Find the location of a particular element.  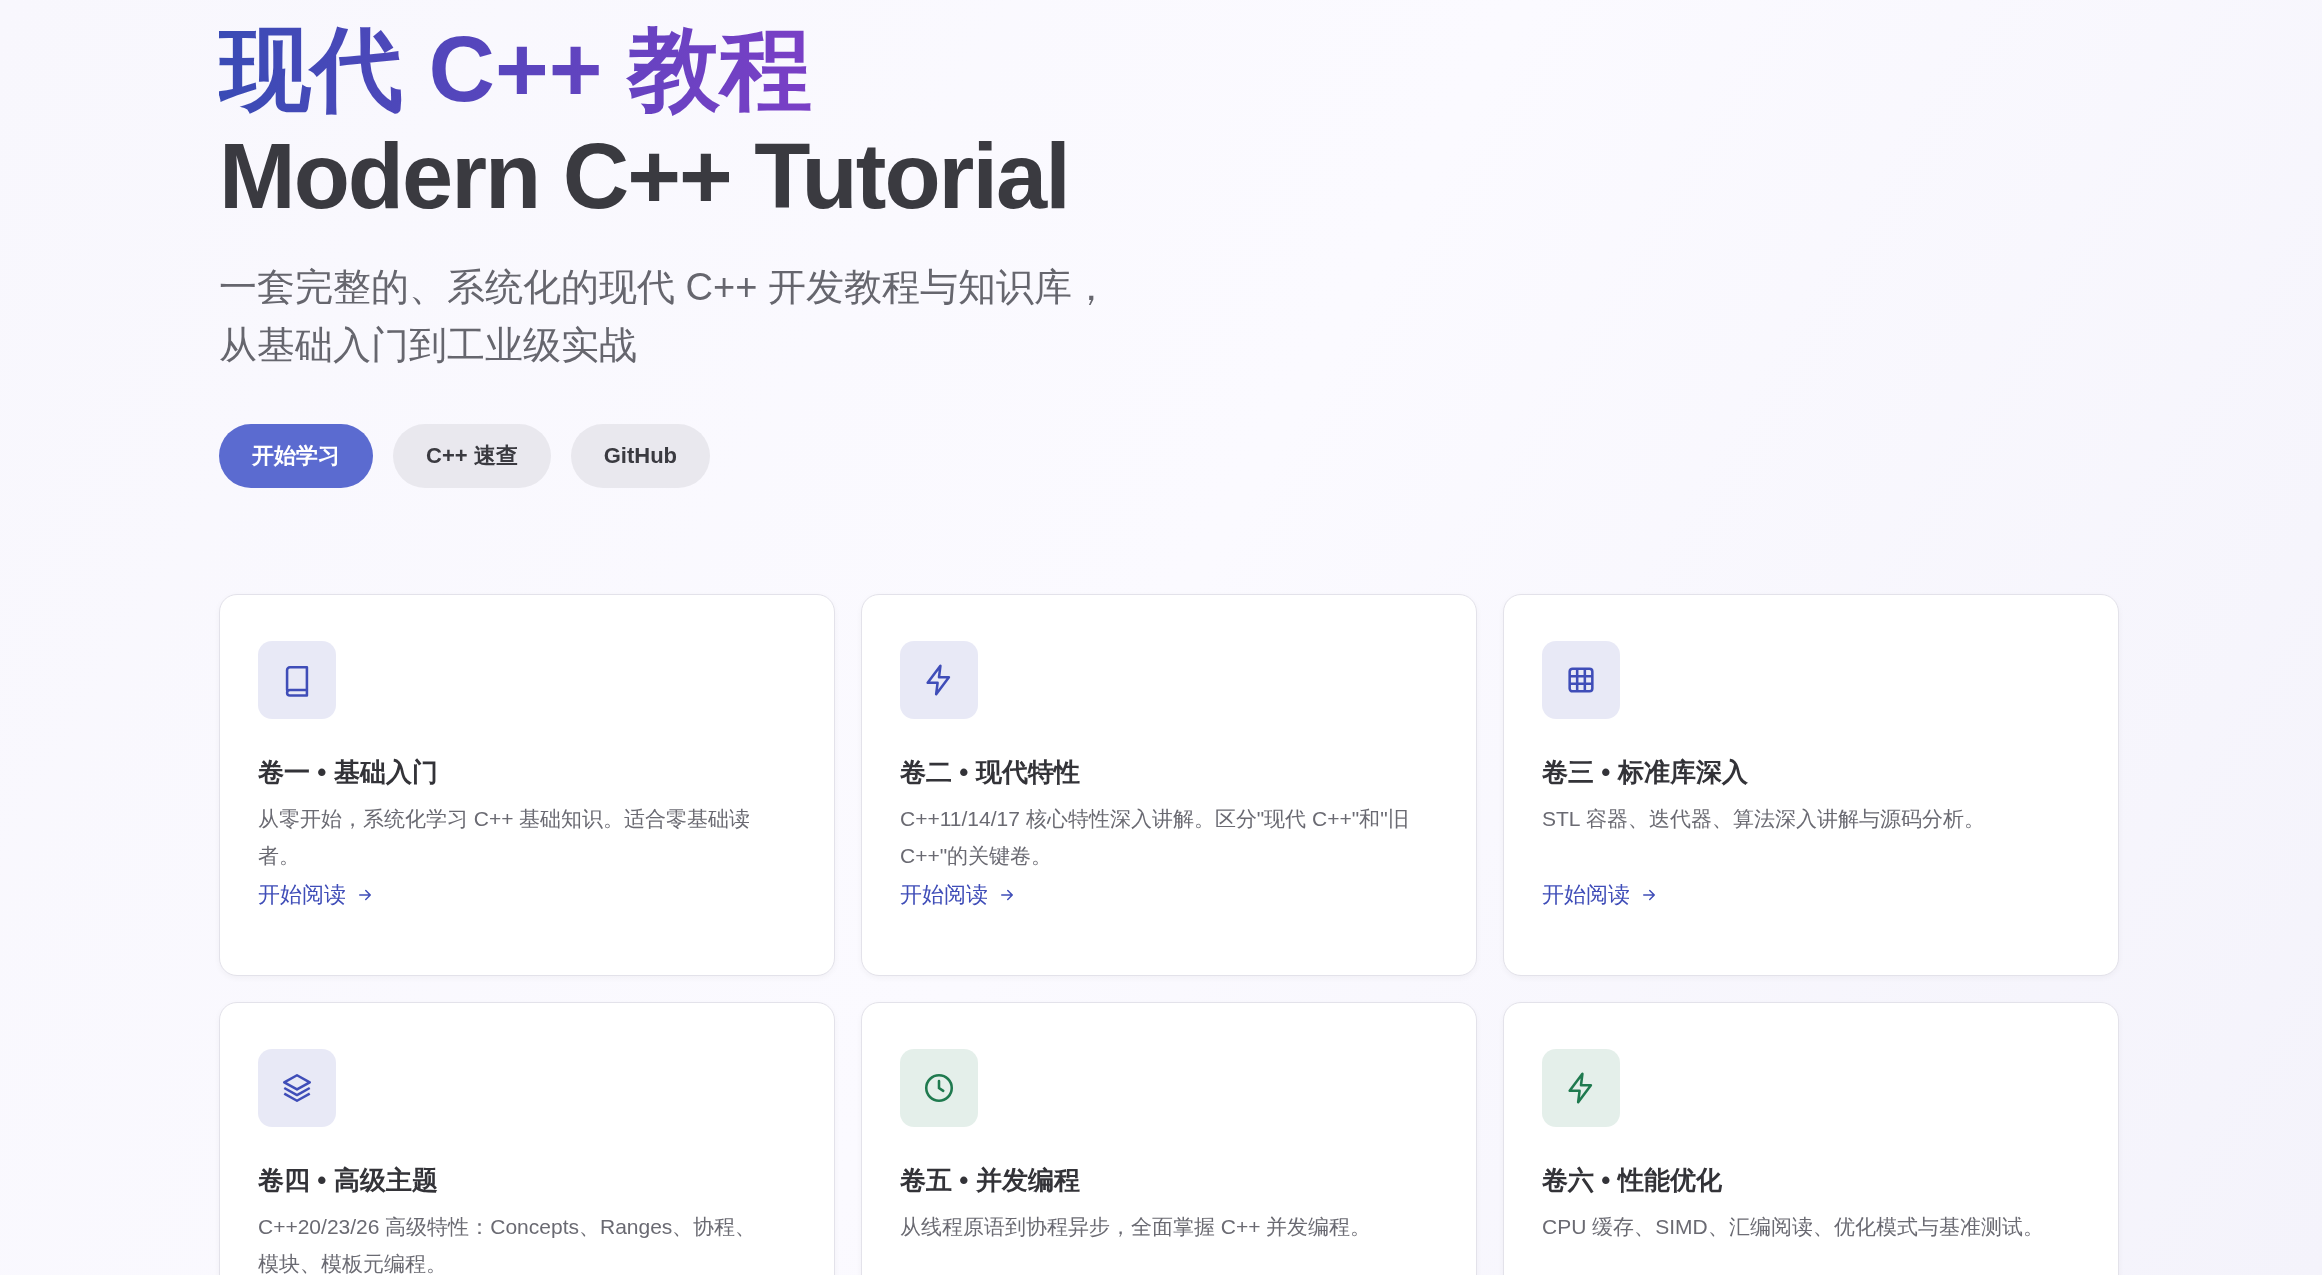

card-description: 从线程原语到协程异步，全面掌握 C++ 并发编程。 is located at coordinates (1136, 1227).